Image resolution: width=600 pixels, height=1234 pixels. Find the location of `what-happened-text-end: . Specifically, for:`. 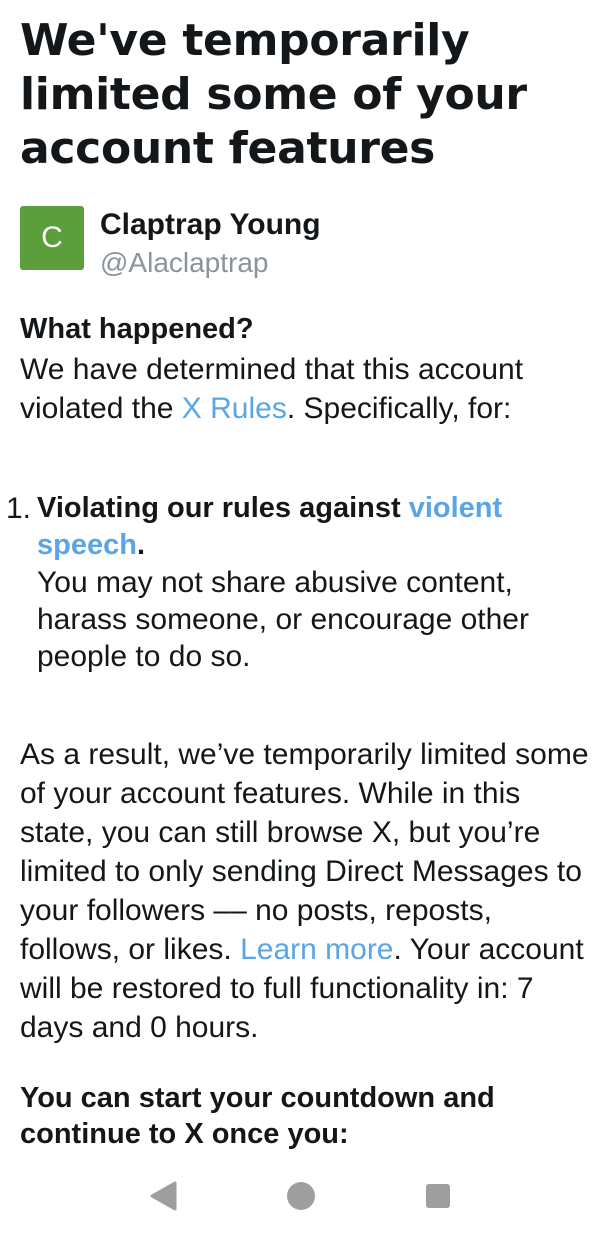

what-happened-text-end: . Specifically, for: is located at coordinates (399, 408).